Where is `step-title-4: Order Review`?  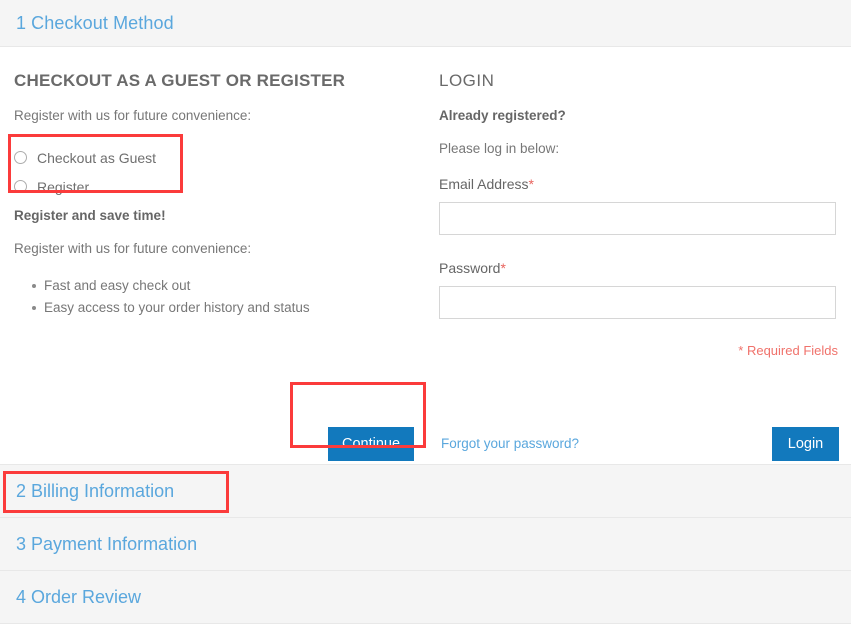 step-title-4: Order Review is located at coordinates (86, 597).